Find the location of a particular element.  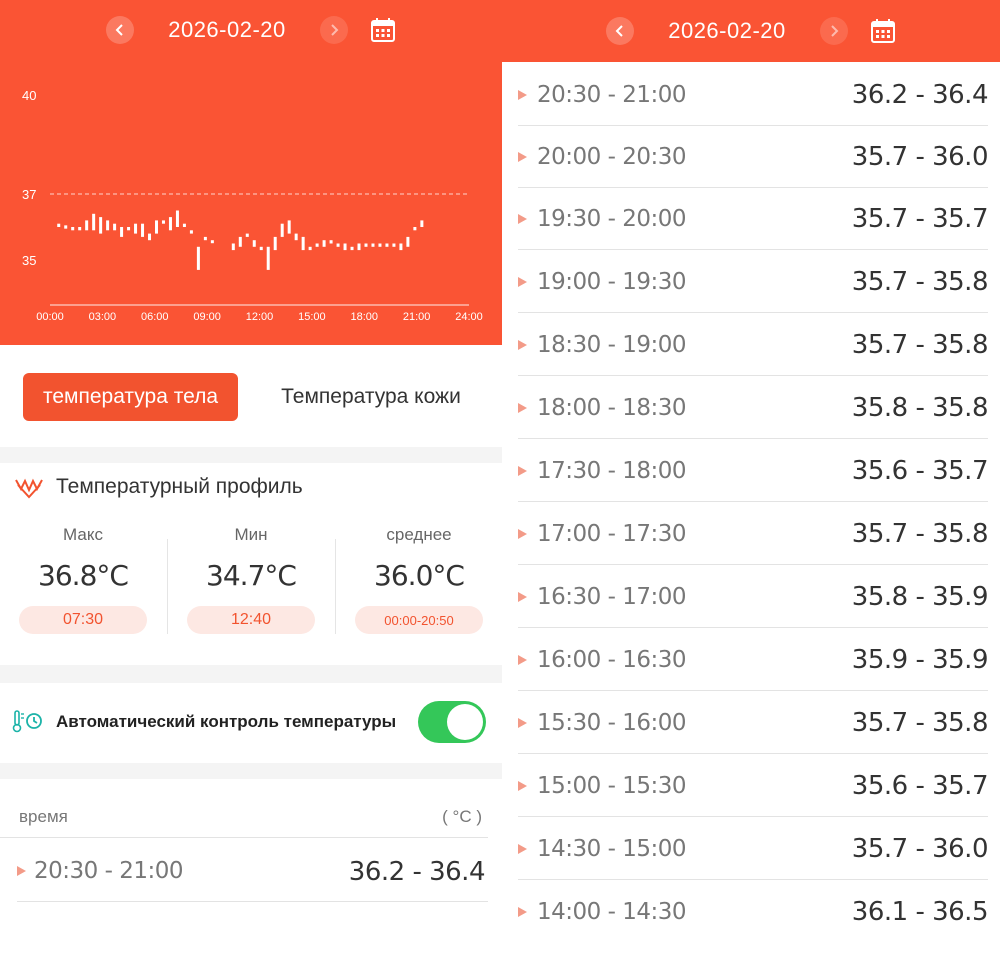

table-row: 16:00 - 16:30 35.9 - 35.9 is located at coordinates (753, 659).